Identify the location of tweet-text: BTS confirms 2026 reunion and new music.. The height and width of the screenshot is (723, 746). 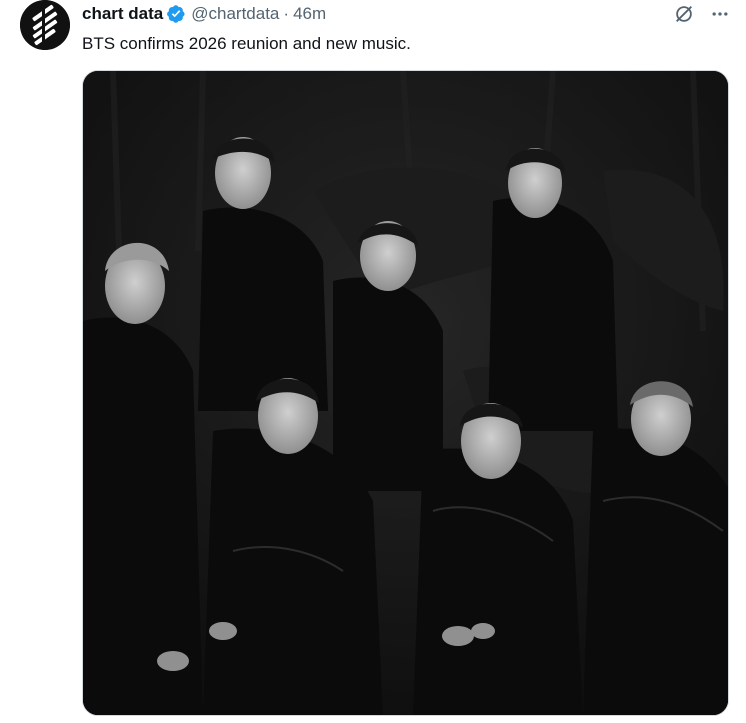
(246, 43).